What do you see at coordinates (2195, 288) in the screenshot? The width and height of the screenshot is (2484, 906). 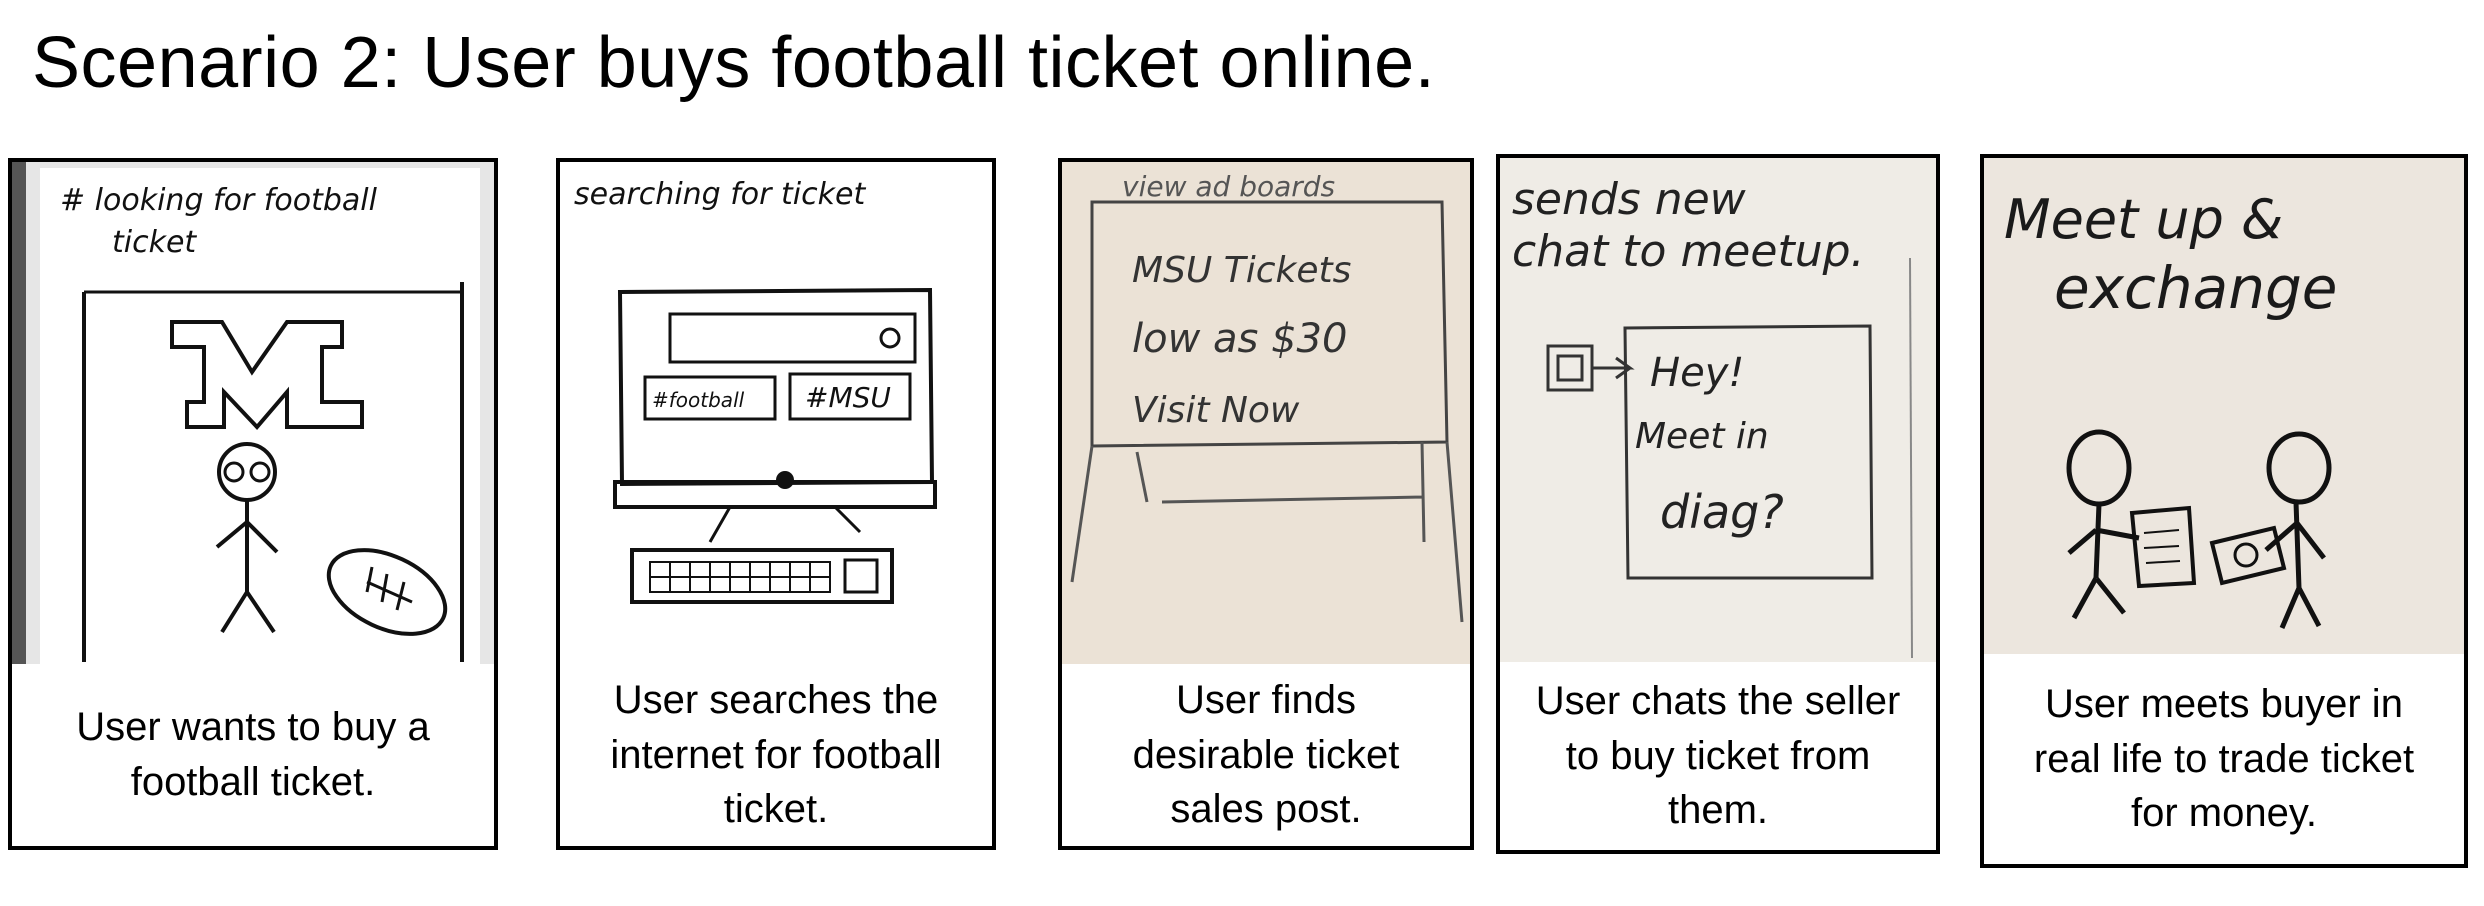 I see `sketch-label-exchange: exchange` at bounding box center [2195, 288].